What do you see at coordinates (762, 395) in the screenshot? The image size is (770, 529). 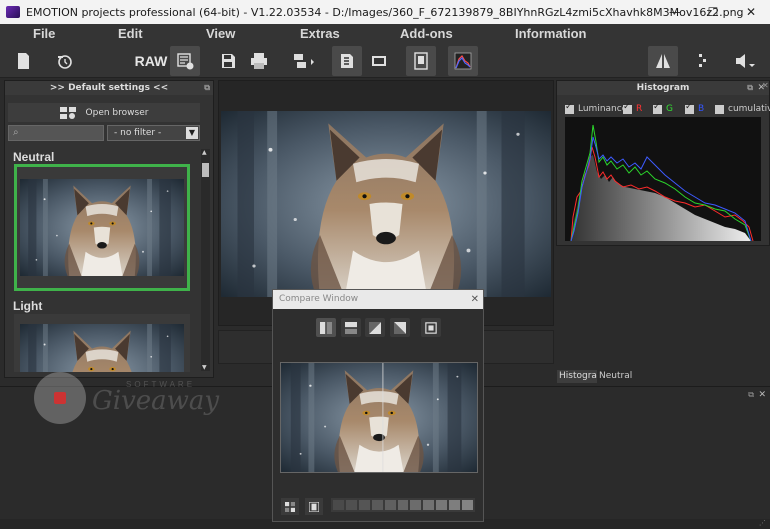 I see `close-icon: ✕` at bounding box center [762, 395].